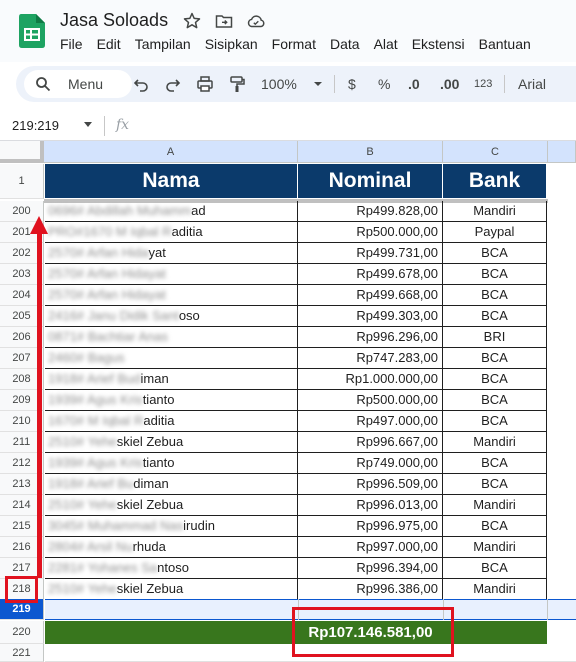 The width and height of the screenshot is (576, 662). I want to click on paint-format-icon, so click(237, 84).